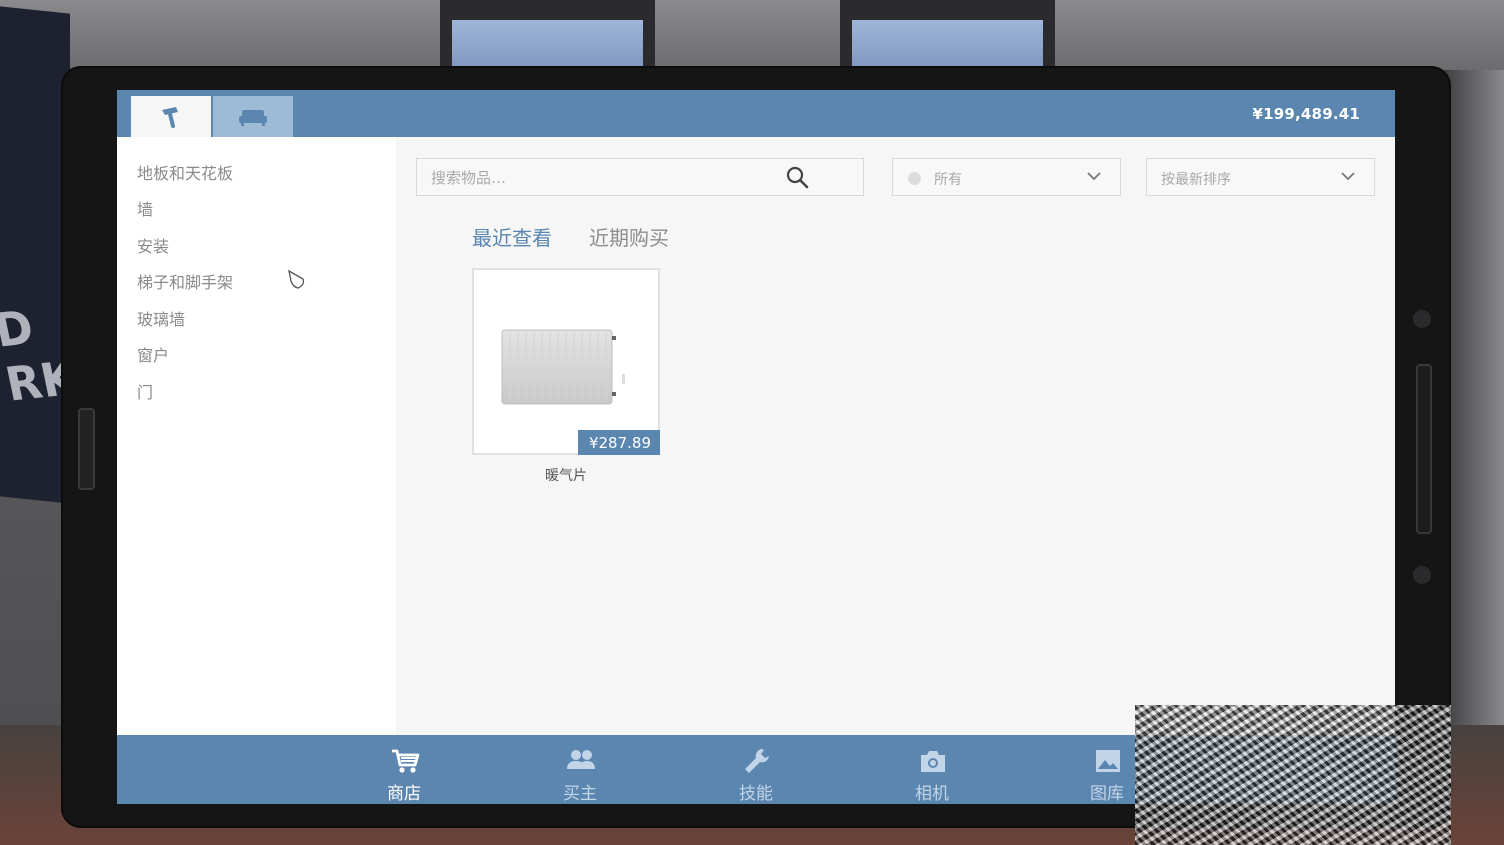  I want to click on sort-selected-label: 按最新排序, so click(1196, 180).